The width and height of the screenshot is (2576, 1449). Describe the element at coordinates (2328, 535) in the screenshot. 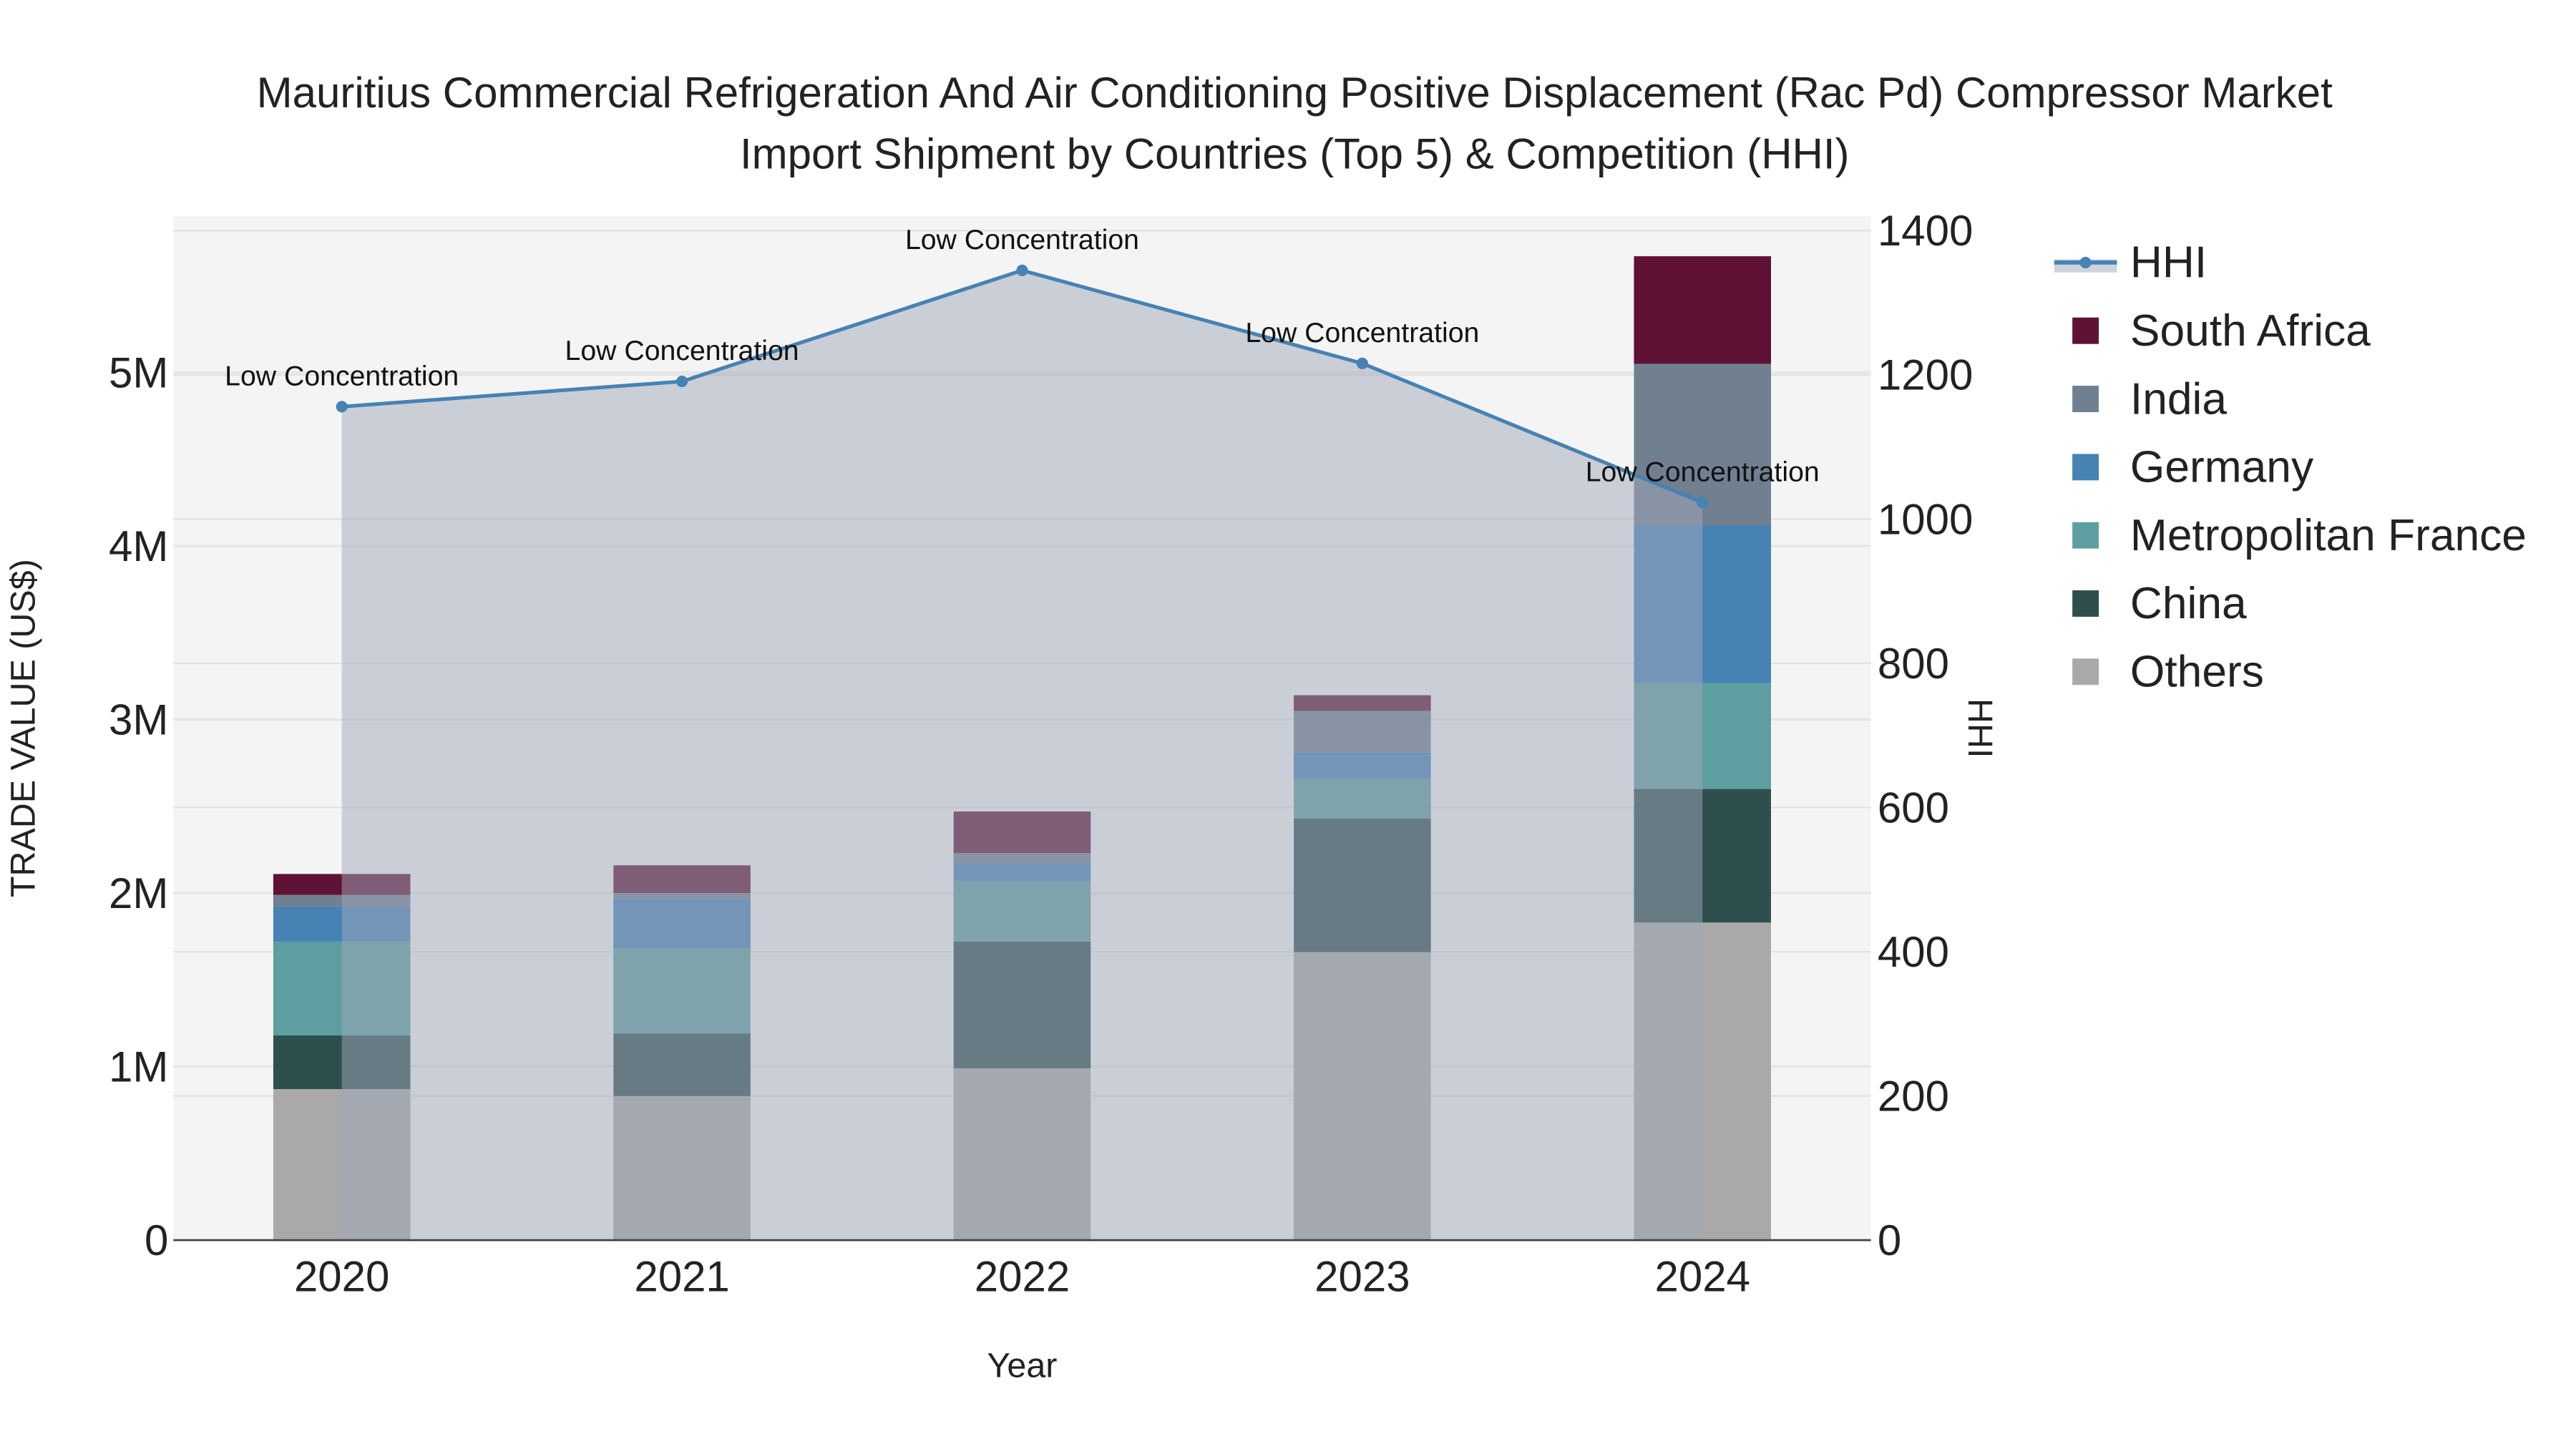

I see `legend-label: Metropolitan France` at that location.